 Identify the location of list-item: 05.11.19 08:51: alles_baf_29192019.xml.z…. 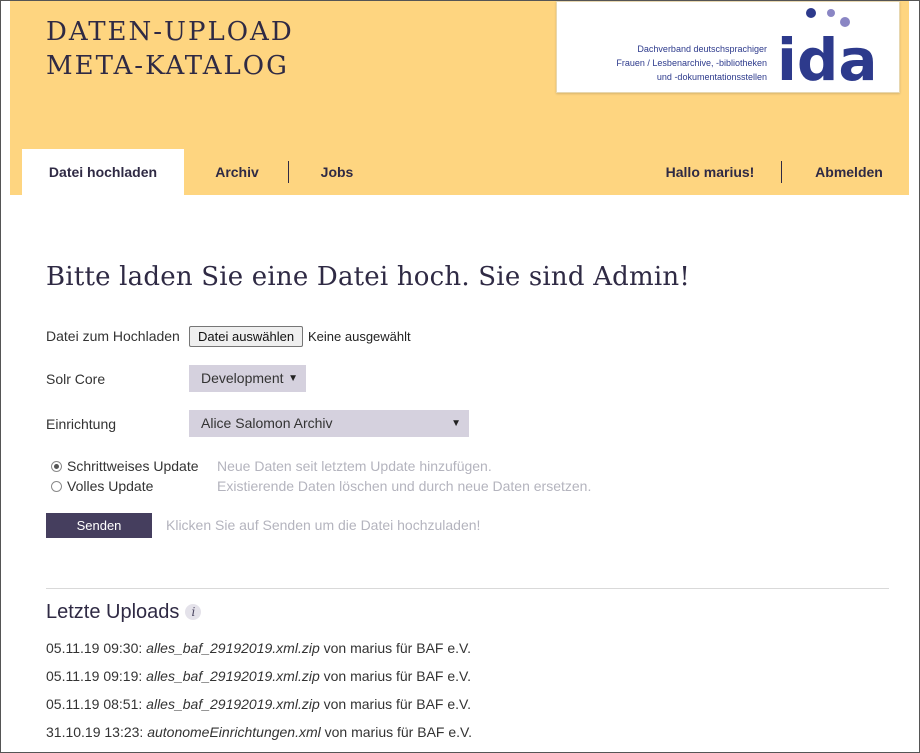
(258, 704).